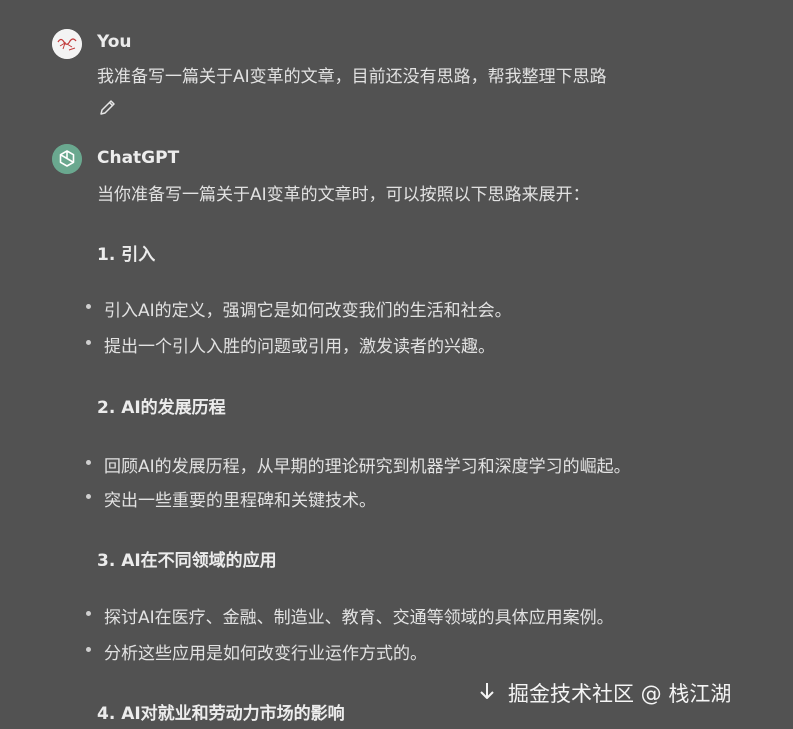 The image size is (793, 729). I want to click on section-heading: 3. AI在不同领域的应用, so click(187, 561).